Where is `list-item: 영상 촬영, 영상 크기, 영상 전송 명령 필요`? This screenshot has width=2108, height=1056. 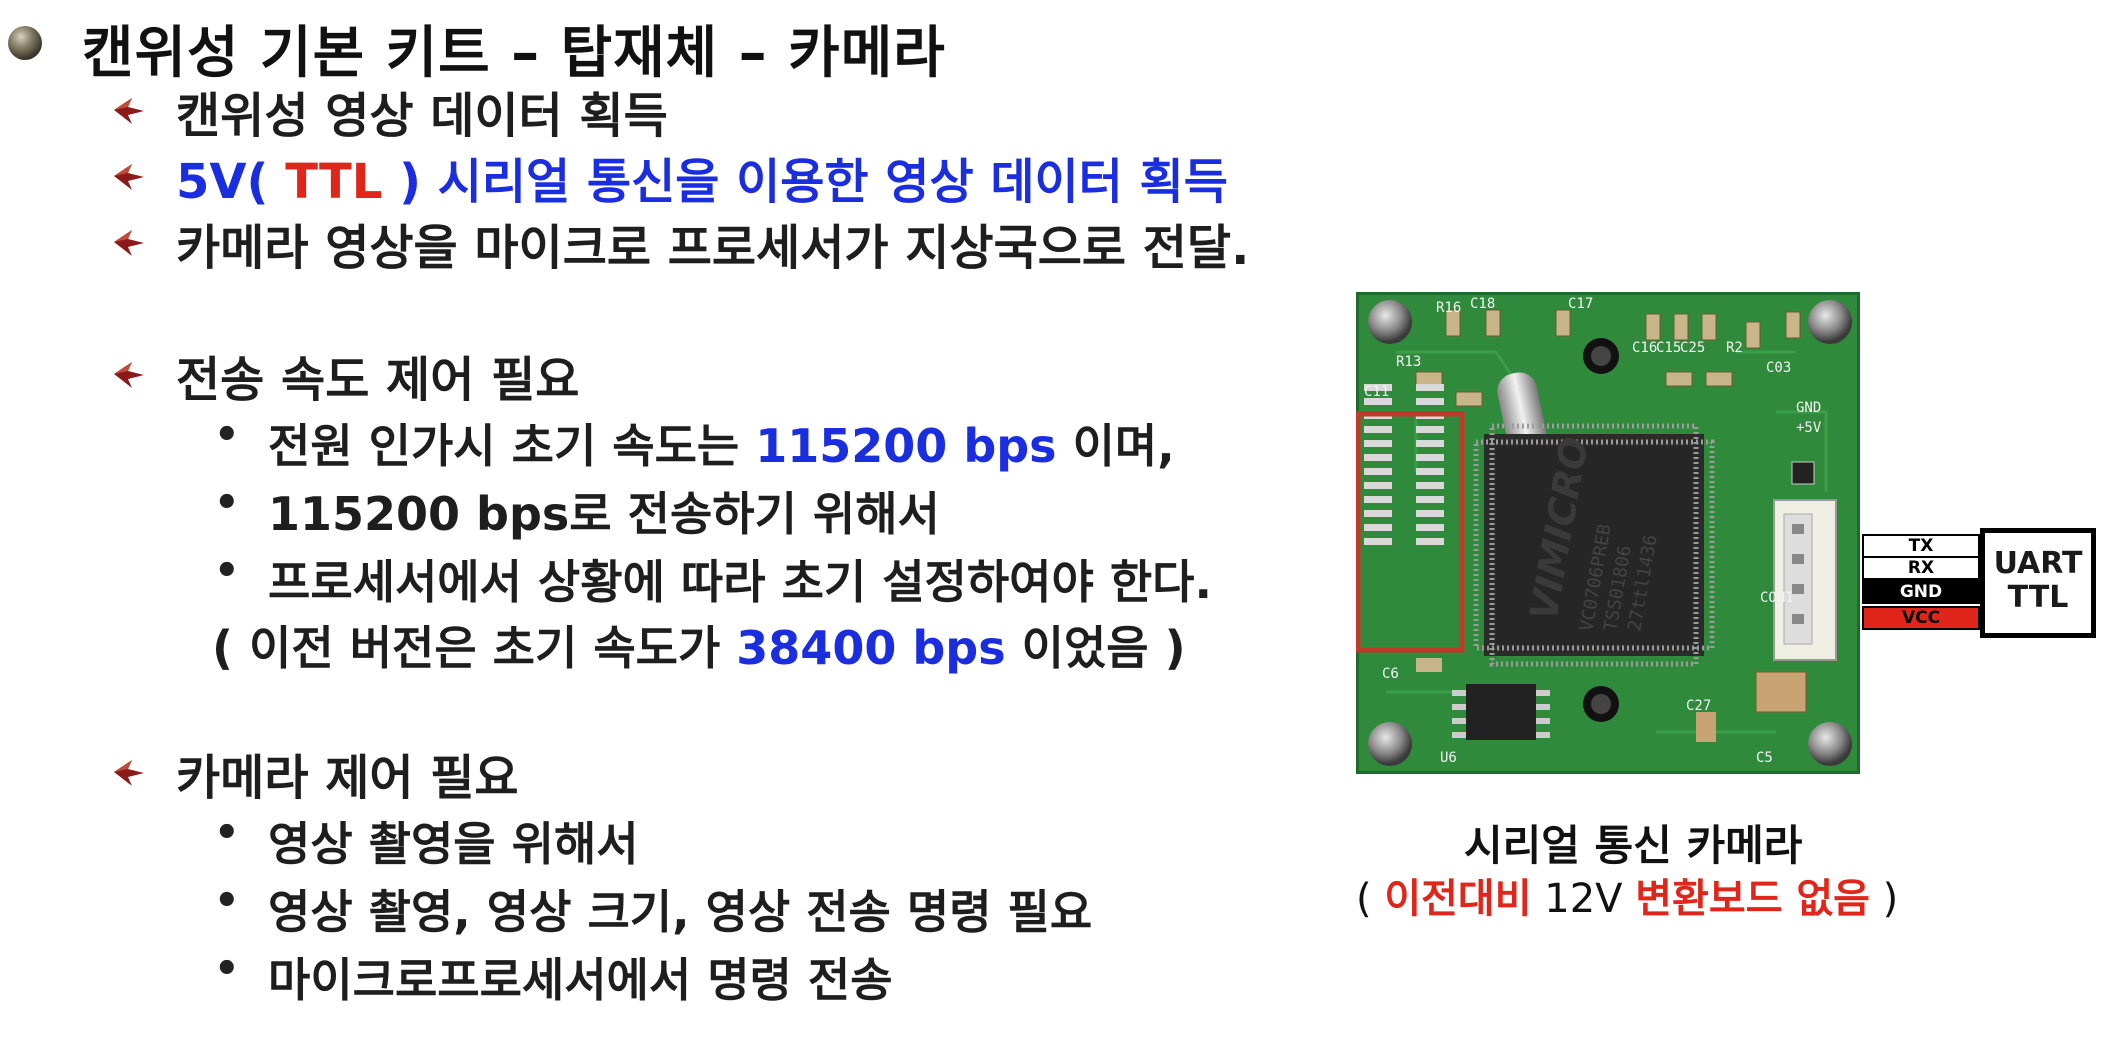
list-item: 영상 촬영, 영상 크기, 영상 전송 명령 필요 is located at coordinates (680, 912).